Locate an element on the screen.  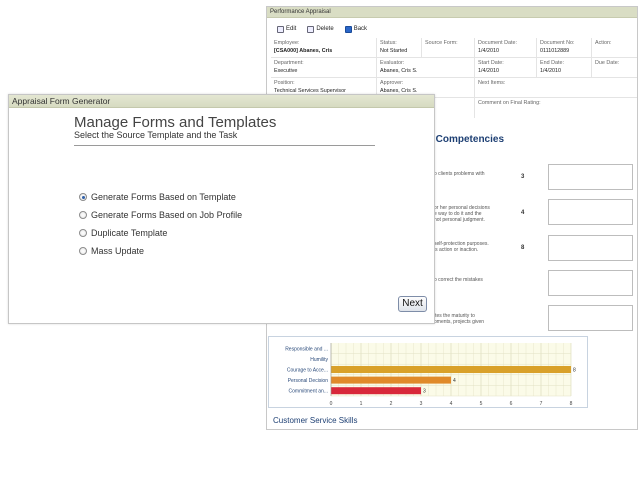
chart-tick-label: 1 is located at coordinates (361, 404).